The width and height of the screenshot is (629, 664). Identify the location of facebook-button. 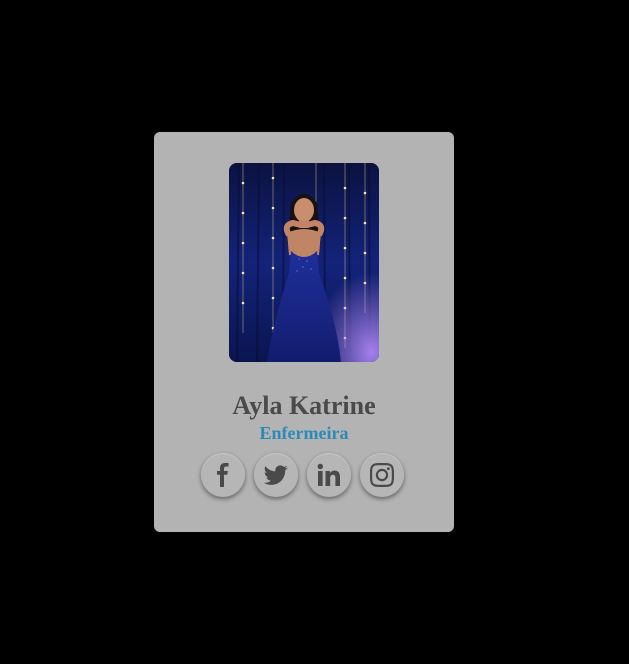
(223, 475).